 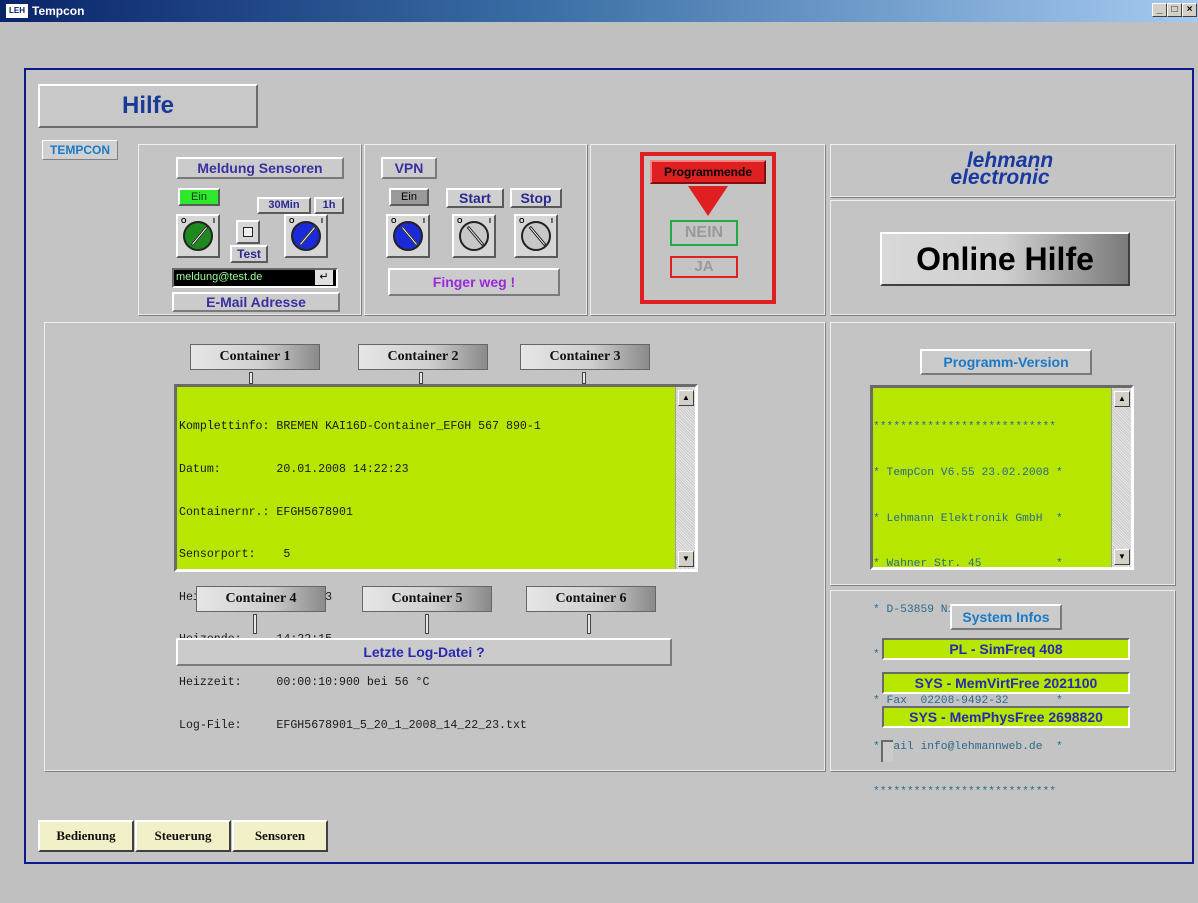 I want to click on window-title-bar: LEH Tempcon _ □ ×, so click(x=599, y=11).